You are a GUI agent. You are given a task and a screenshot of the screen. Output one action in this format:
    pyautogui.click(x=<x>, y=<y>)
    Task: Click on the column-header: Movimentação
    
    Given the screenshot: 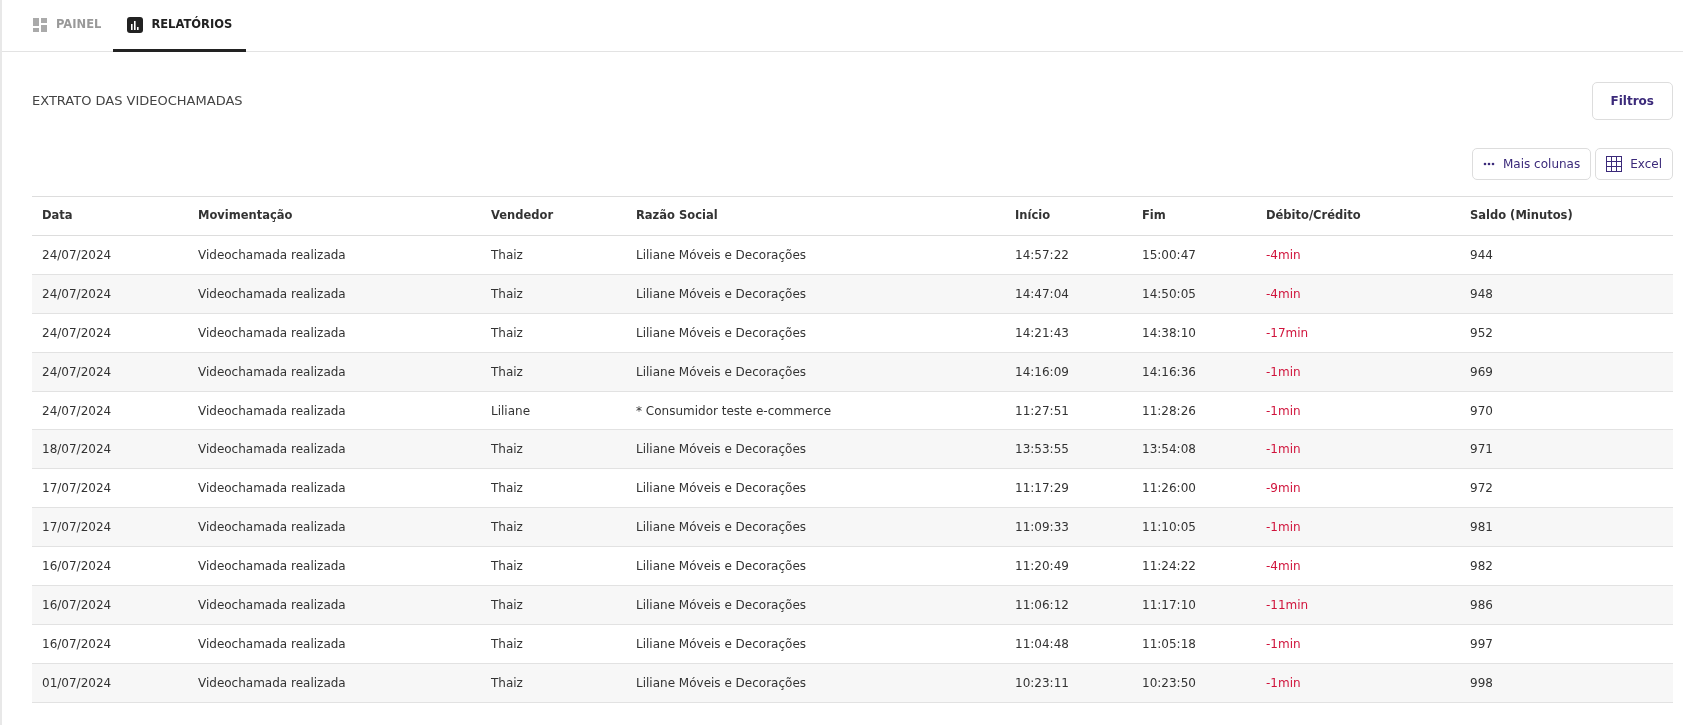 What is the action you would take?
    pyautogui.click(x=334, y=216)
    